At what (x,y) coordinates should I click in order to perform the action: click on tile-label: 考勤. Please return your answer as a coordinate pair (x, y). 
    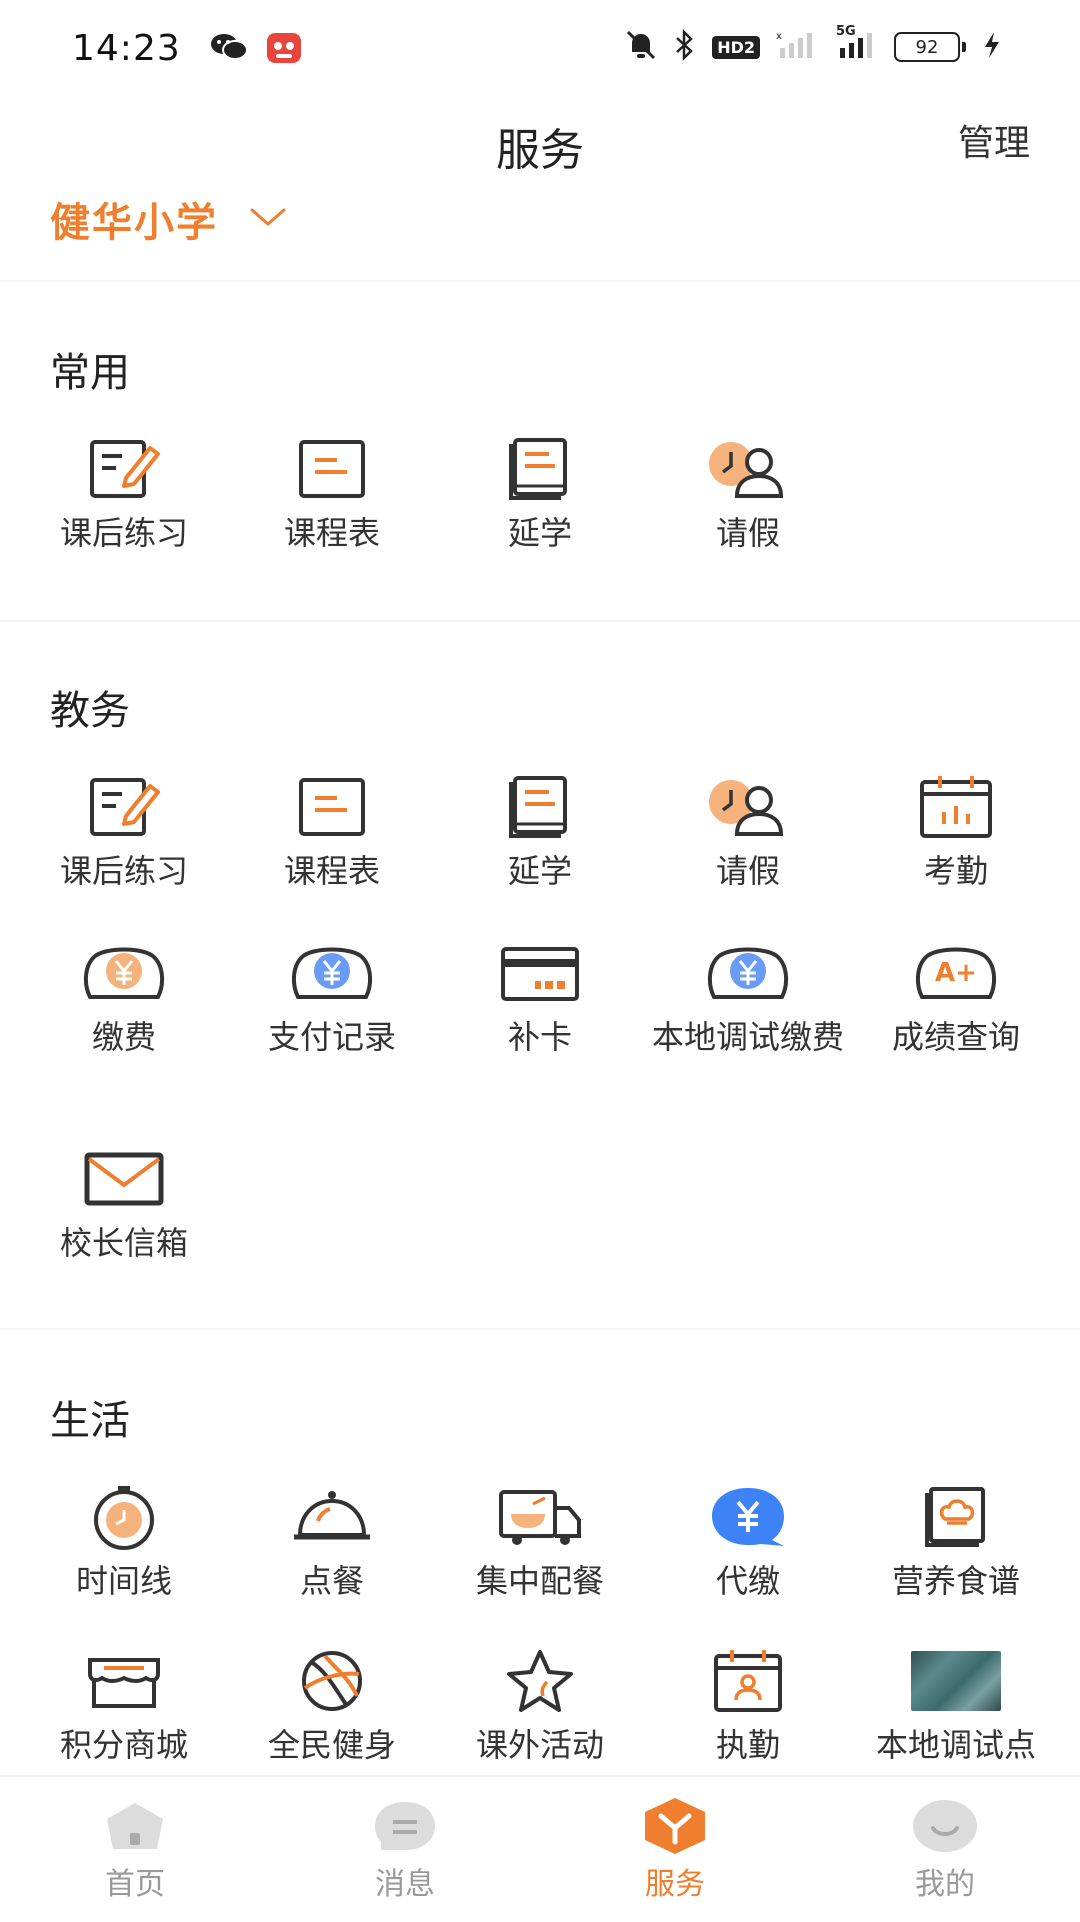
    Looking at the image, I should click on (955, 871).